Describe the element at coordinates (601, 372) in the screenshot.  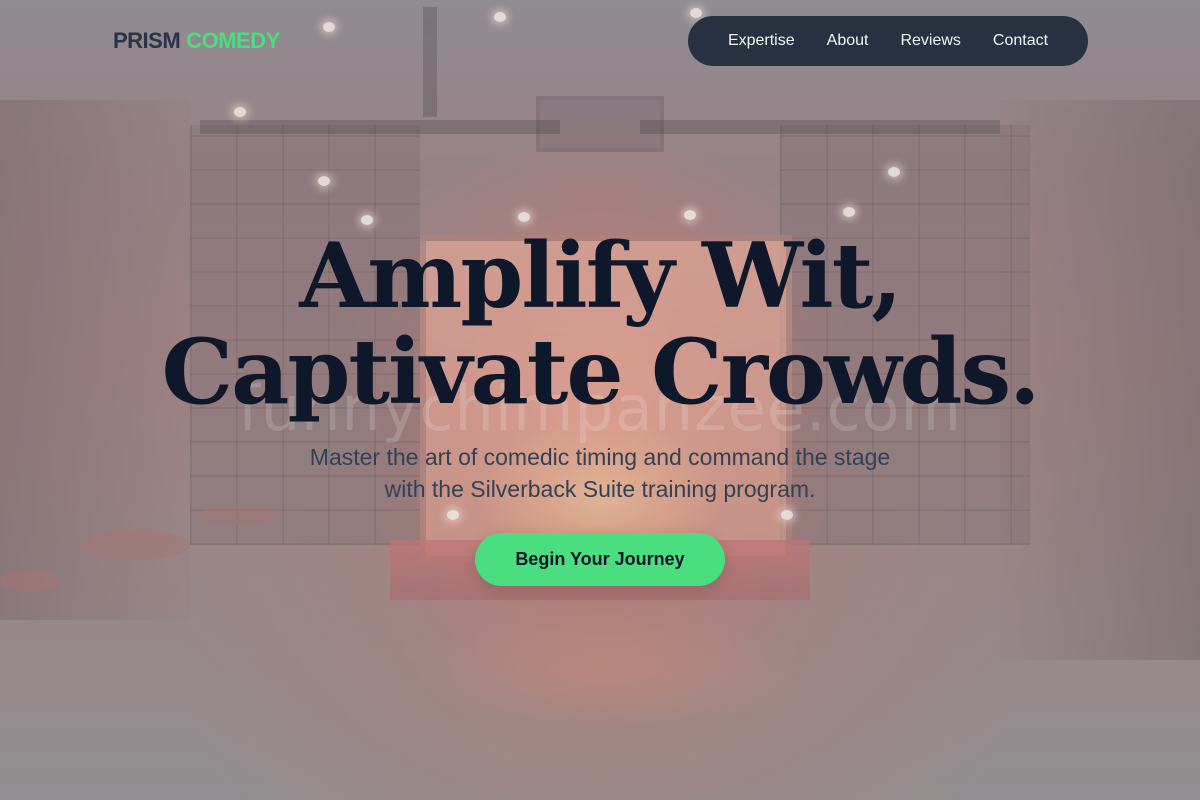
I see `hero-headline-line-2: Captivate Crowds.` at that location.